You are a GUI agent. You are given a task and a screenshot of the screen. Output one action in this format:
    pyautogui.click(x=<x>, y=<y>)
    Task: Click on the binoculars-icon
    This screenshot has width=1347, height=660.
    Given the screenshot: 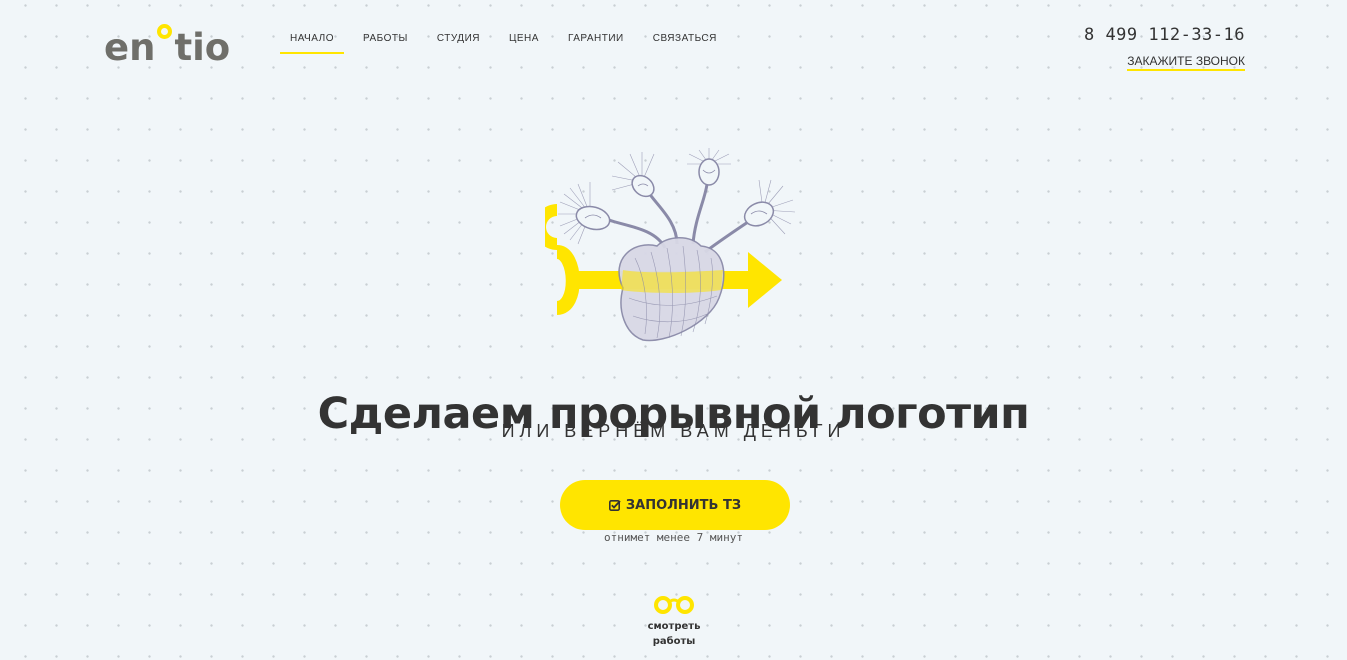 What is the action you would take?
    pyautogui.click(x=674, y=605)
    